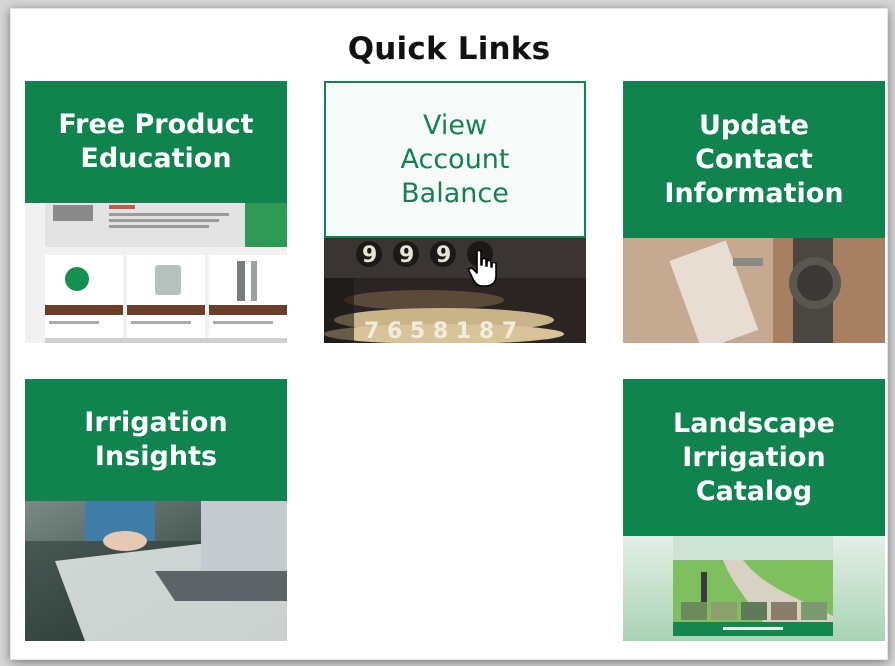 The width and height of the screenshot is (895, 666). Describe the element at coordinates (156, 142) in the screenshot. I see `tile-heading: Free Product Education` at that location.